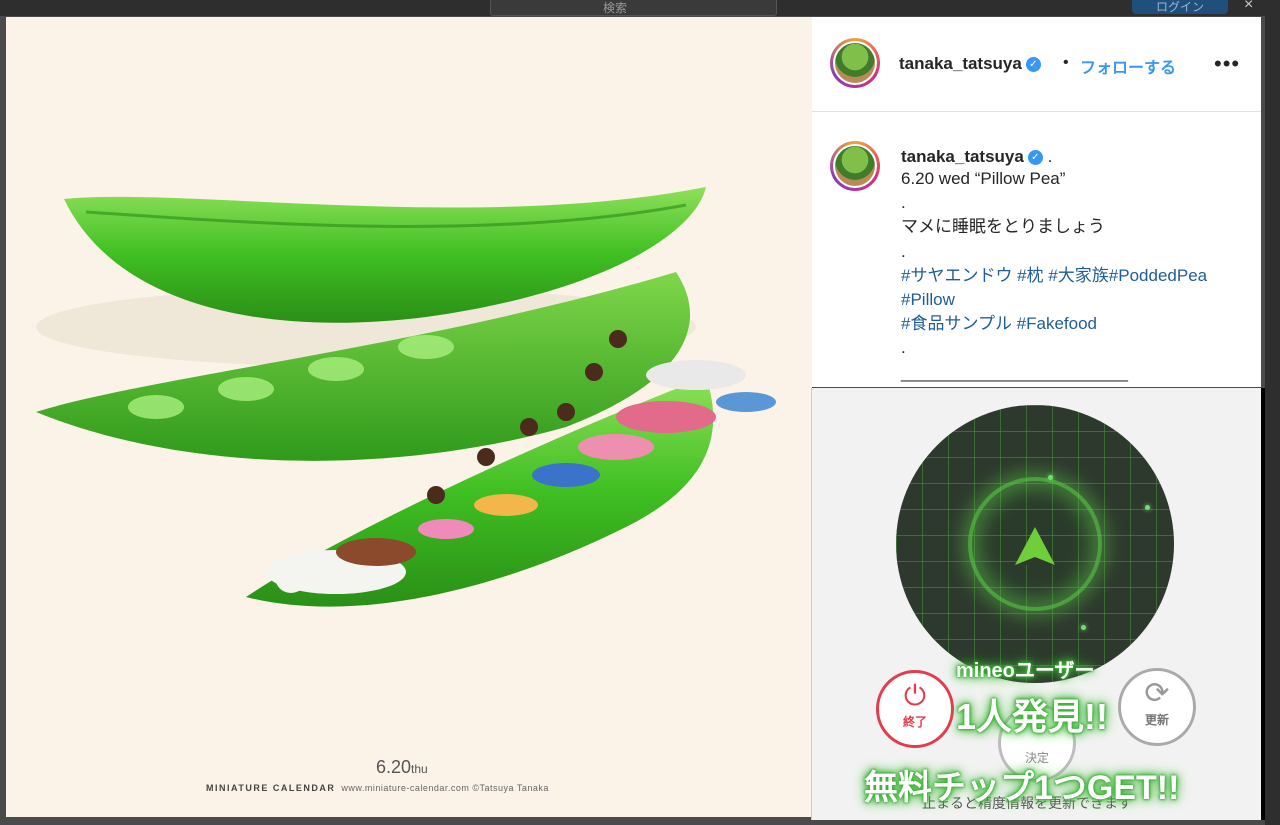 The height and width of the screenshot is (825, 1280). Describe the element at coordinates (615, 8) in the screenshot. I see `search-placeholder: 検索` at that location.